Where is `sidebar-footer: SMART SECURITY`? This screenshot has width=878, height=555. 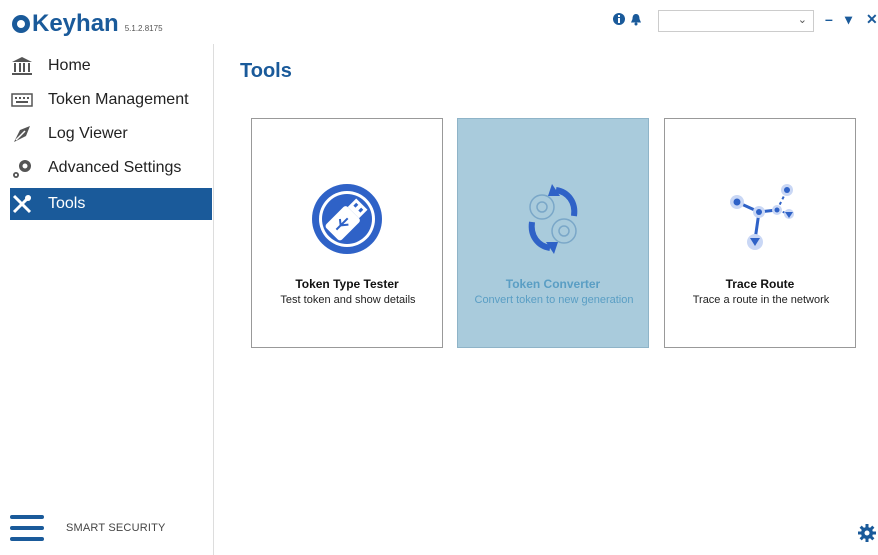
sidebar-footer: SMART SECURITY is located at coordinates (88, 528).